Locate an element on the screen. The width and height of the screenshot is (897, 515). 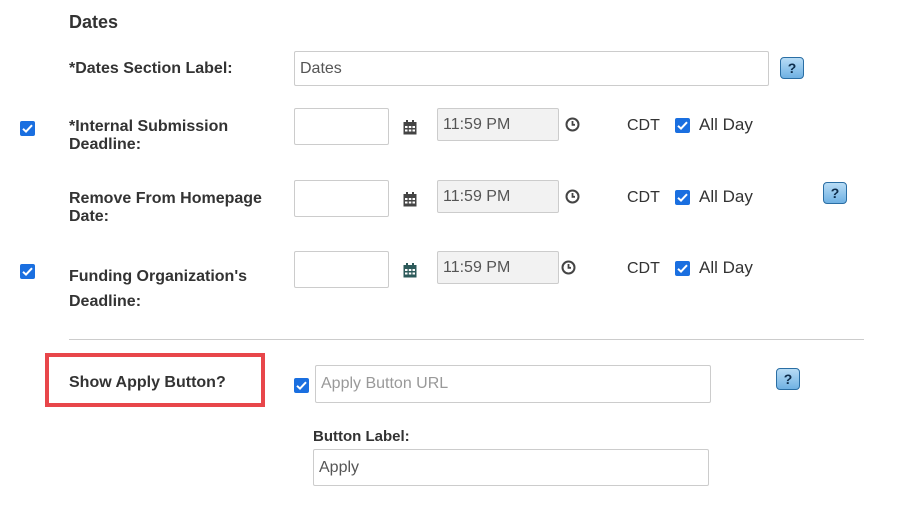
button-label-input: Apply is located at coordinates (511, 467).